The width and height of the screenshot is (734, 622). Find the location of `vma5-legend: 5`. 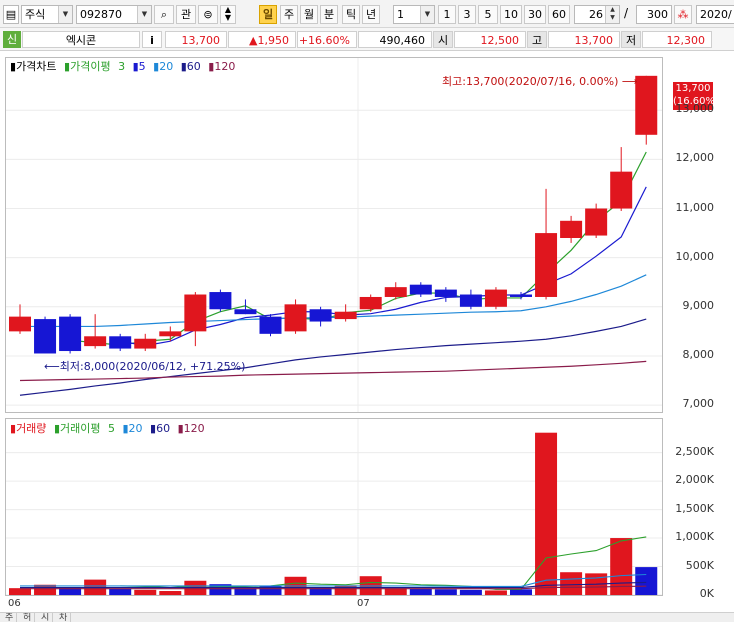

vma5-legend: 5 is located at coordinates (111, 428).